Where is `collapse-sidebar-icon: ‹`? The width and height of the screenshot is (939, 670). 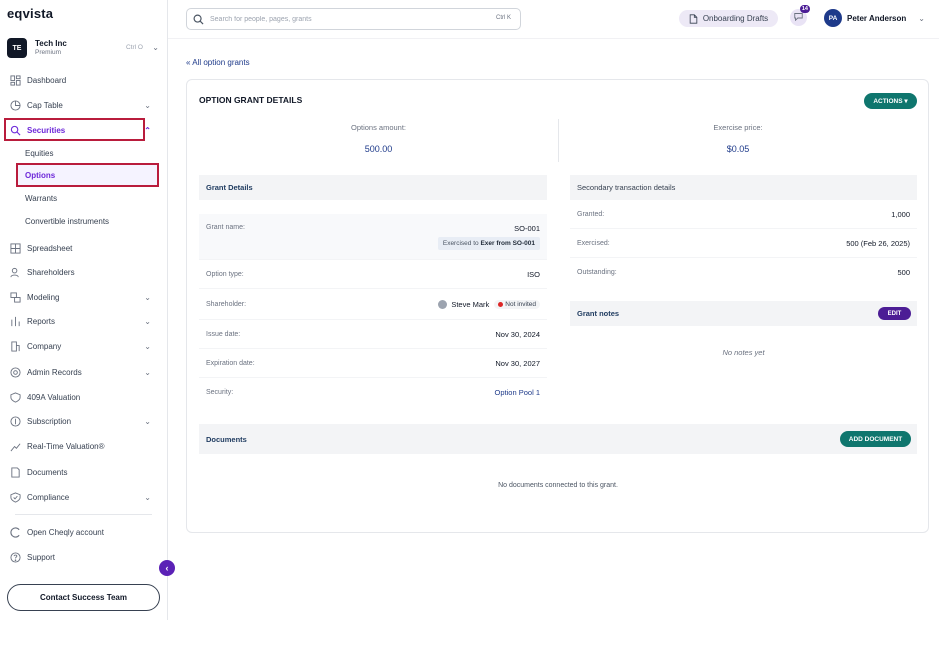 collapse-sidebar-icon: ‹ is located at coordinates (167, 568).